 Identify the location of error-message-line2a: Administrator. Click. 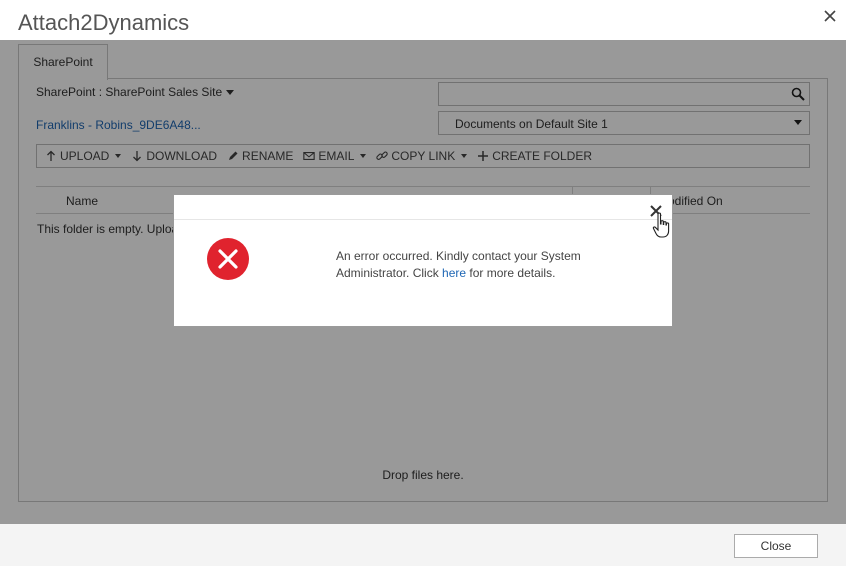
(389, 273).